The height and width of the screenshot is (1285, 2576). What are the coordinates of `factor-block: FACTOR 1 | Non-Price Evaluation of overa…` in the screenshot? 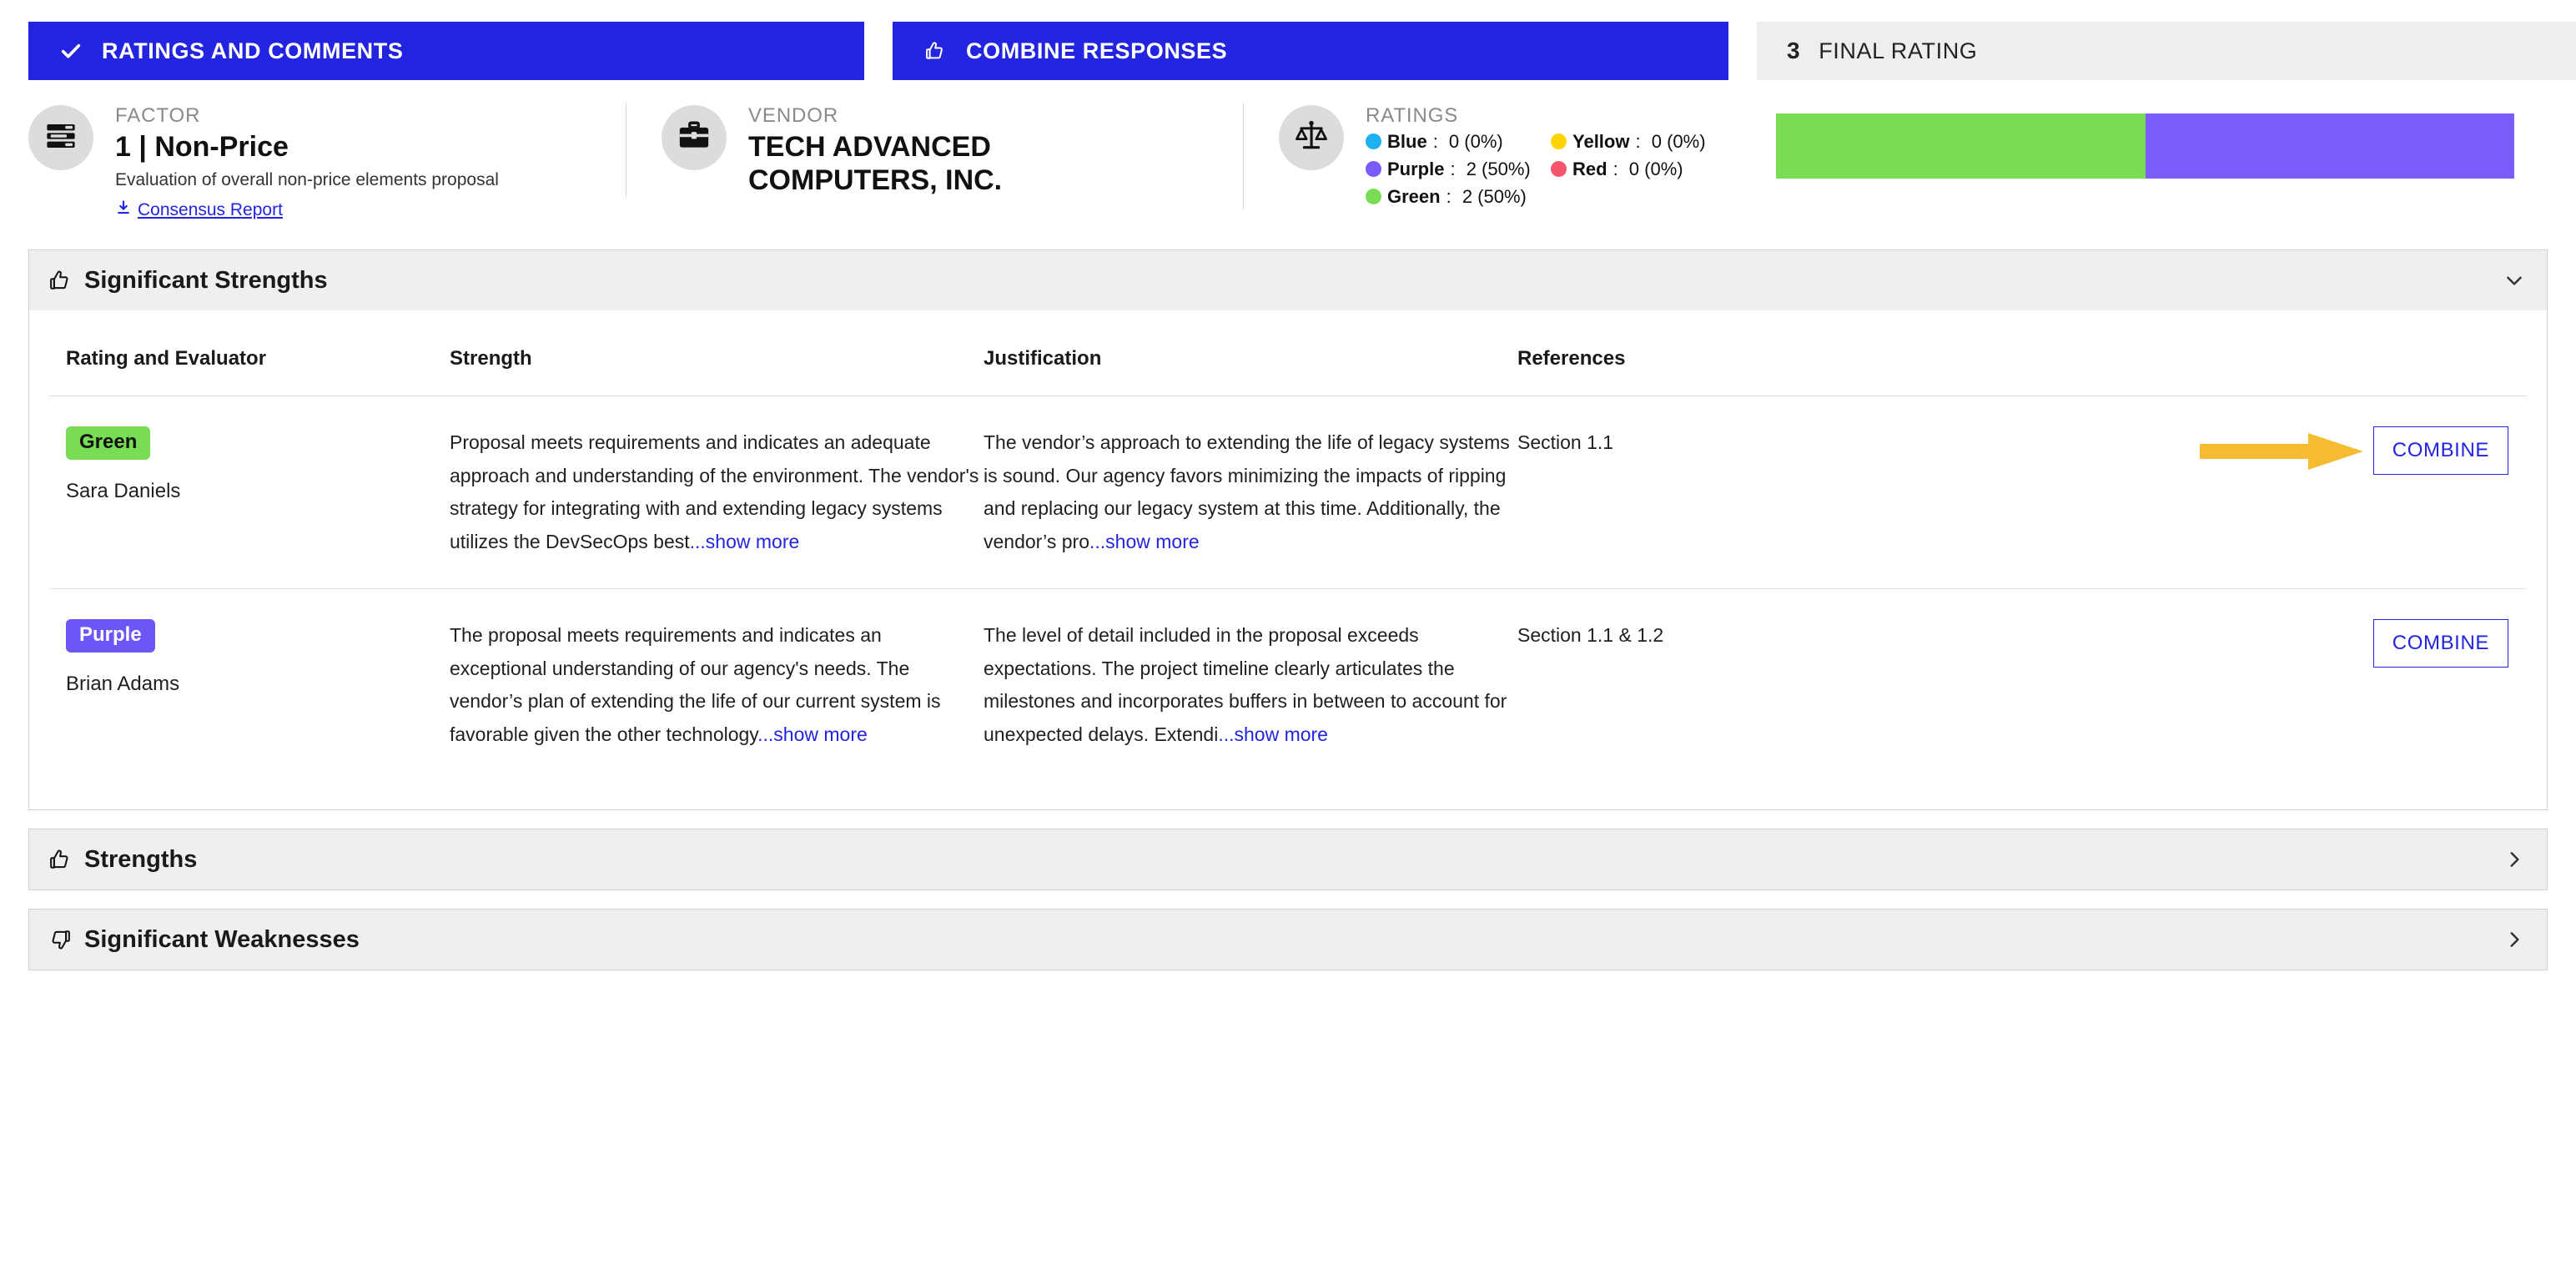 It's located at (327, 162).